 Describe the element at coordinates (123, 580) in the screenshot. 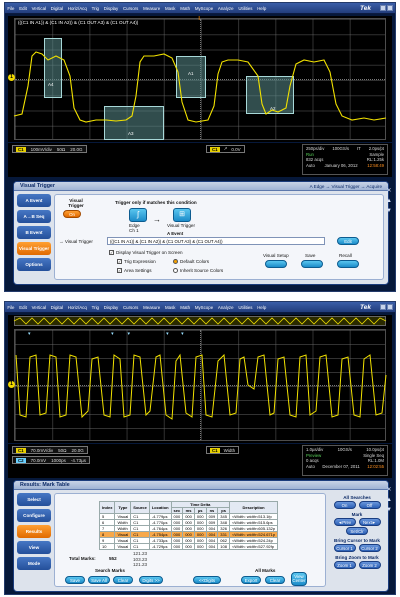

I see `clear-button: Clear` at that location.